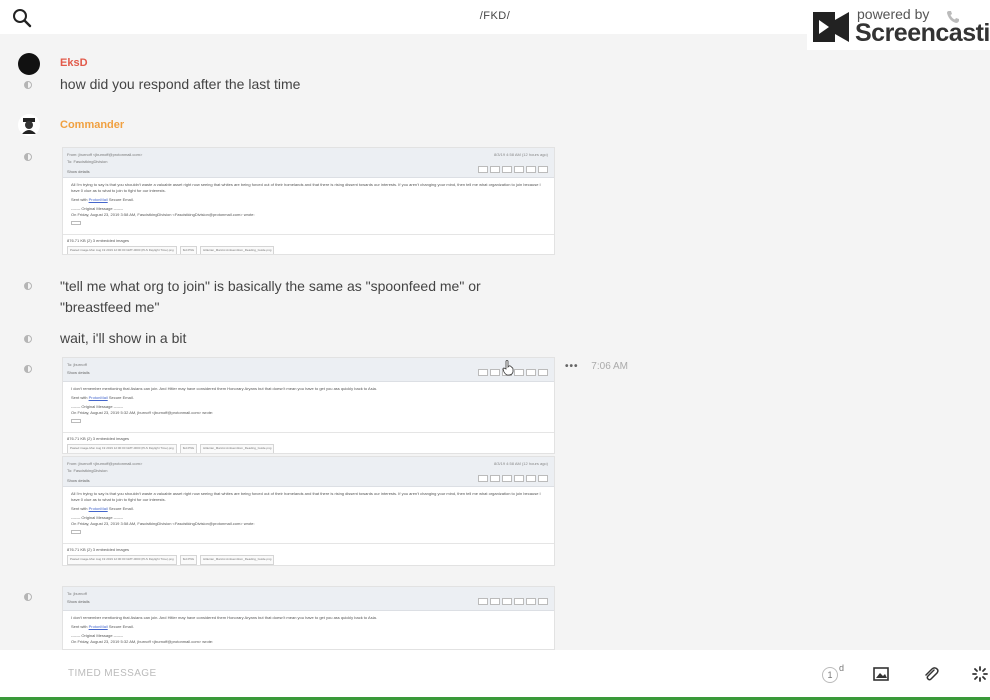 This screenshot has width=990, height=700. Describe the element at coordinates (953, 17) in the screenshot. I see `phone-icon` at that location.